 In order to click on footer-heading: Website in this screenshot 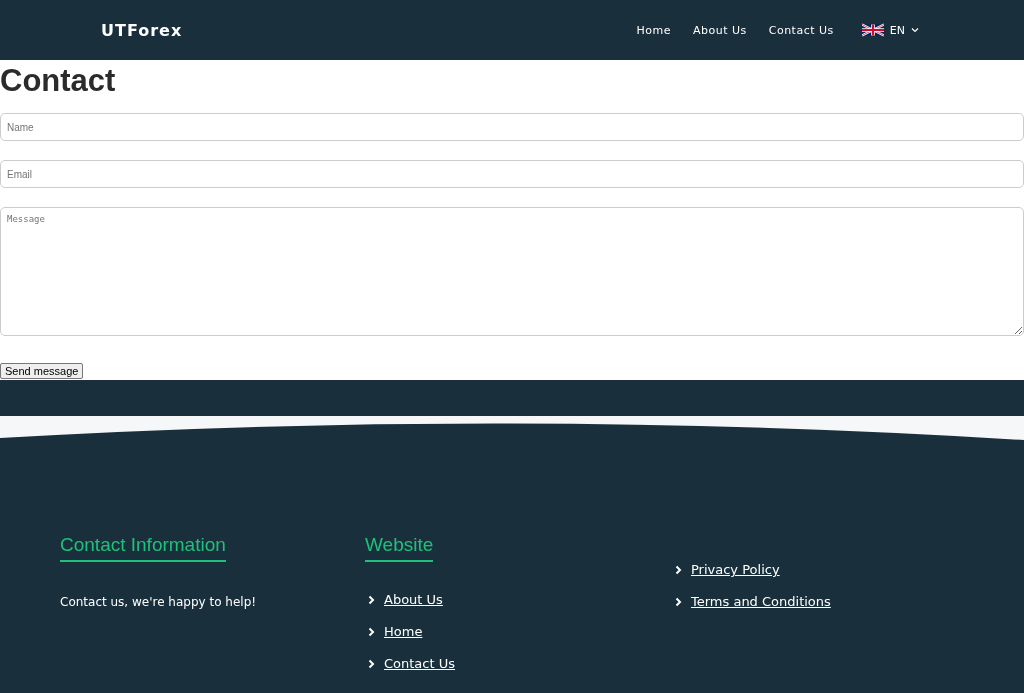, I will do `click(399, 548)`.